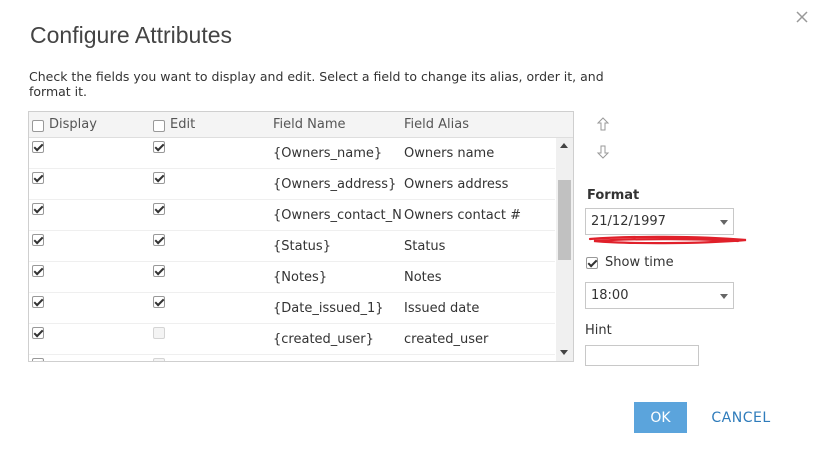 This screenshot has width=815, height=464. Describe the element at coordinates (613, 195) in the screenshot. I see `format-label: Format` at that location.